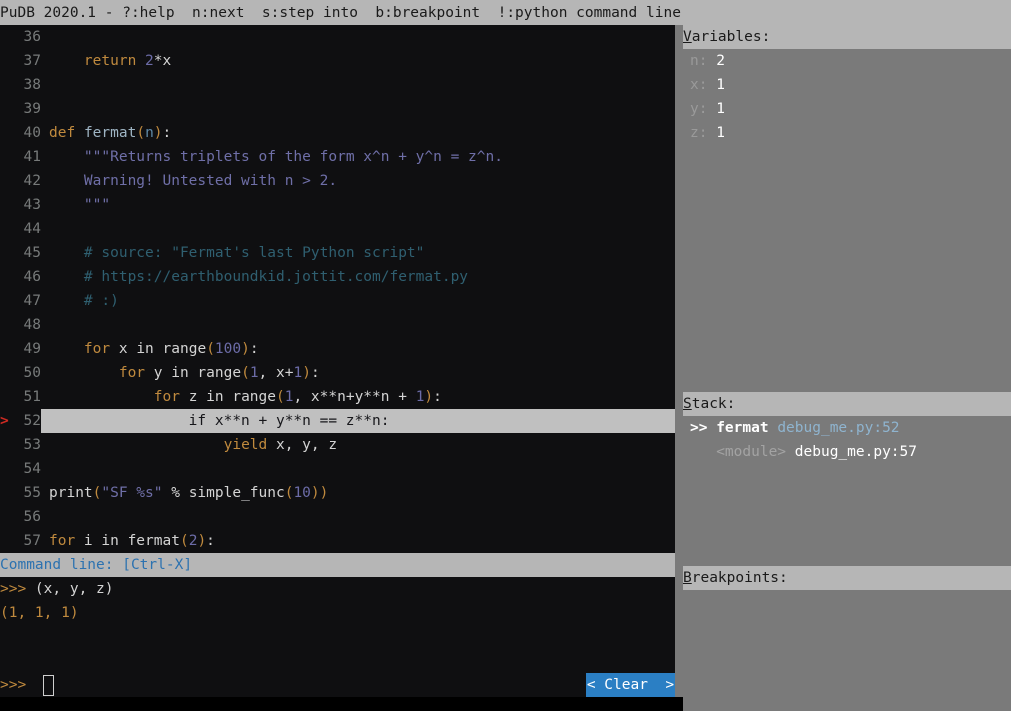  What do you see at coordinates (429, 397) in the screenshot?
I see `code-token-punct: )` at bounding box center [429, 397].